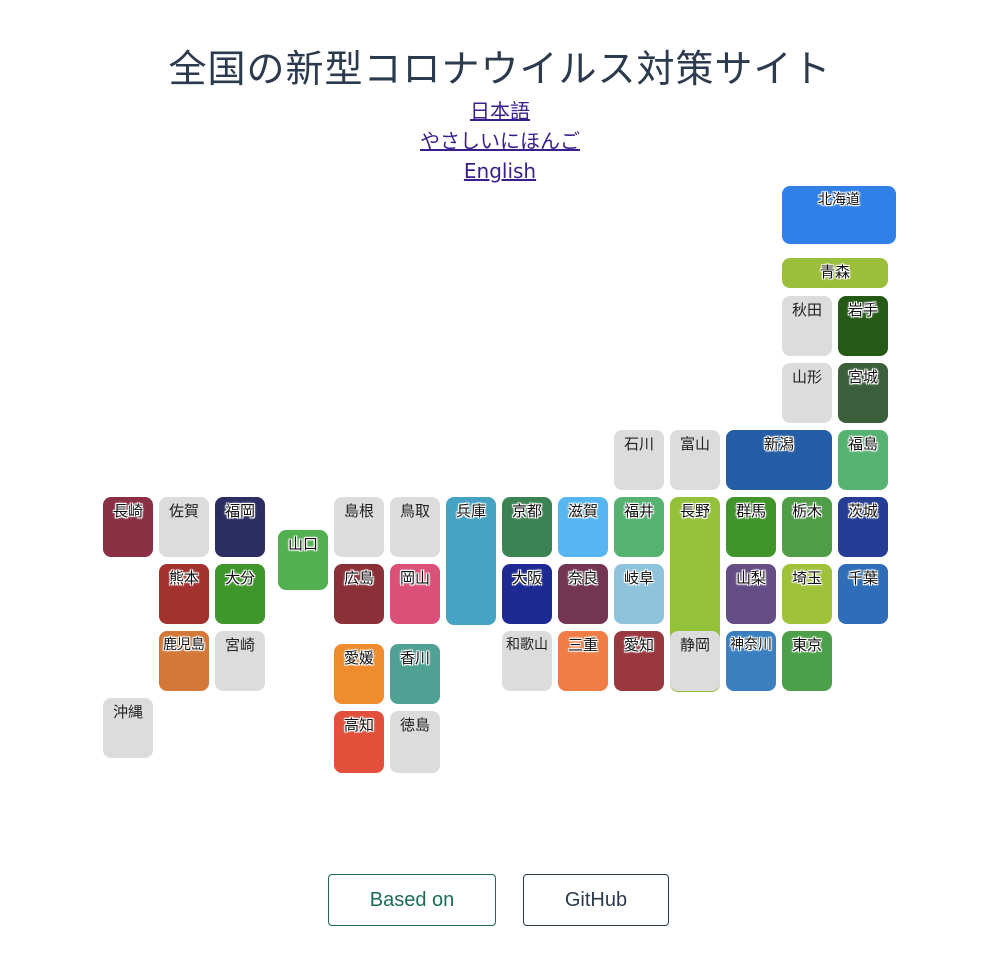  Describe the element at coordinates (358, 511) in the screenshot. I see `prefecture-label: 島根` at that location.